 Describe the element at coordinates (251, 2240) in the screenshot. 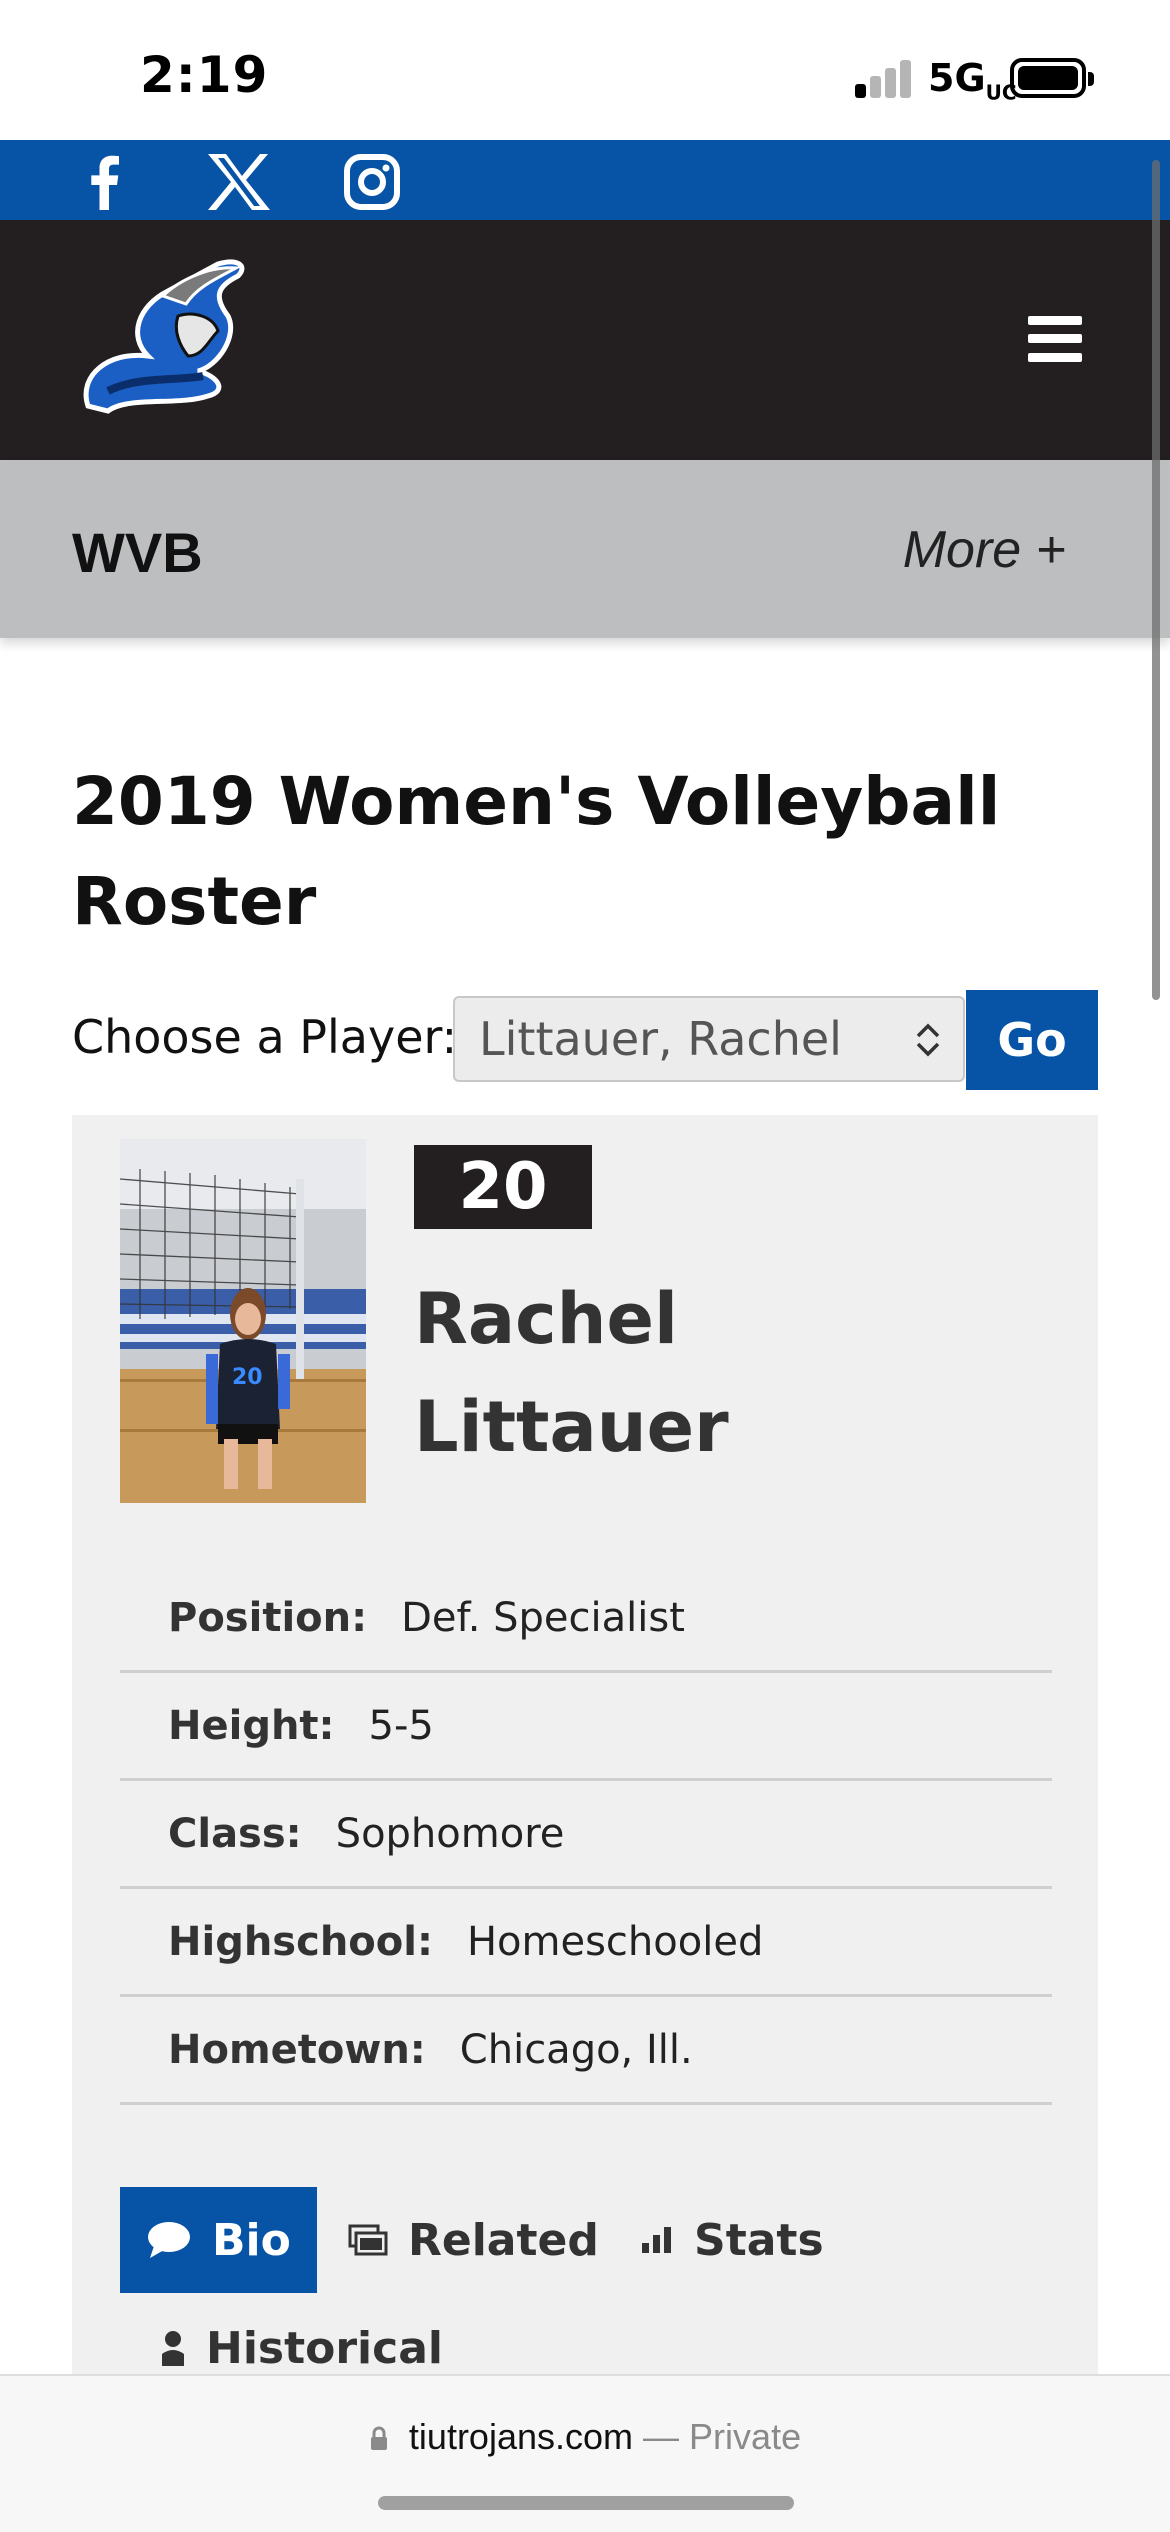

I see `tab-label: Bio` at that location.